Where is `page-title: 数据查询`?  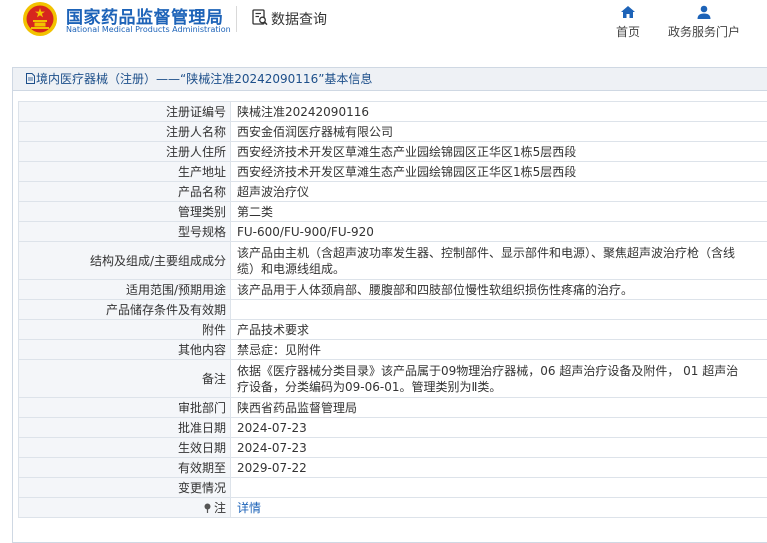
page-title: 数据查询 is located at coordinates (299, 20).